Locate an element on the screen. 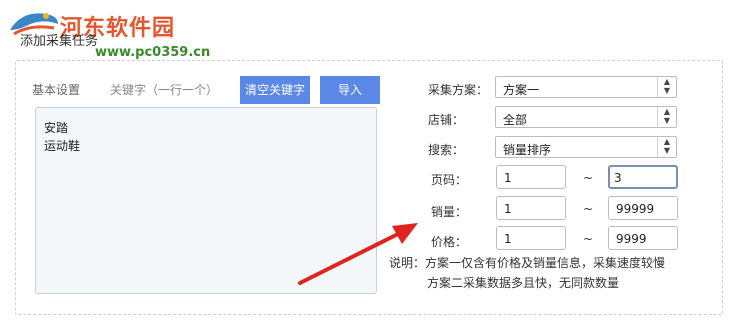  page-to-value: 3 is located at coordinates (618, 178).